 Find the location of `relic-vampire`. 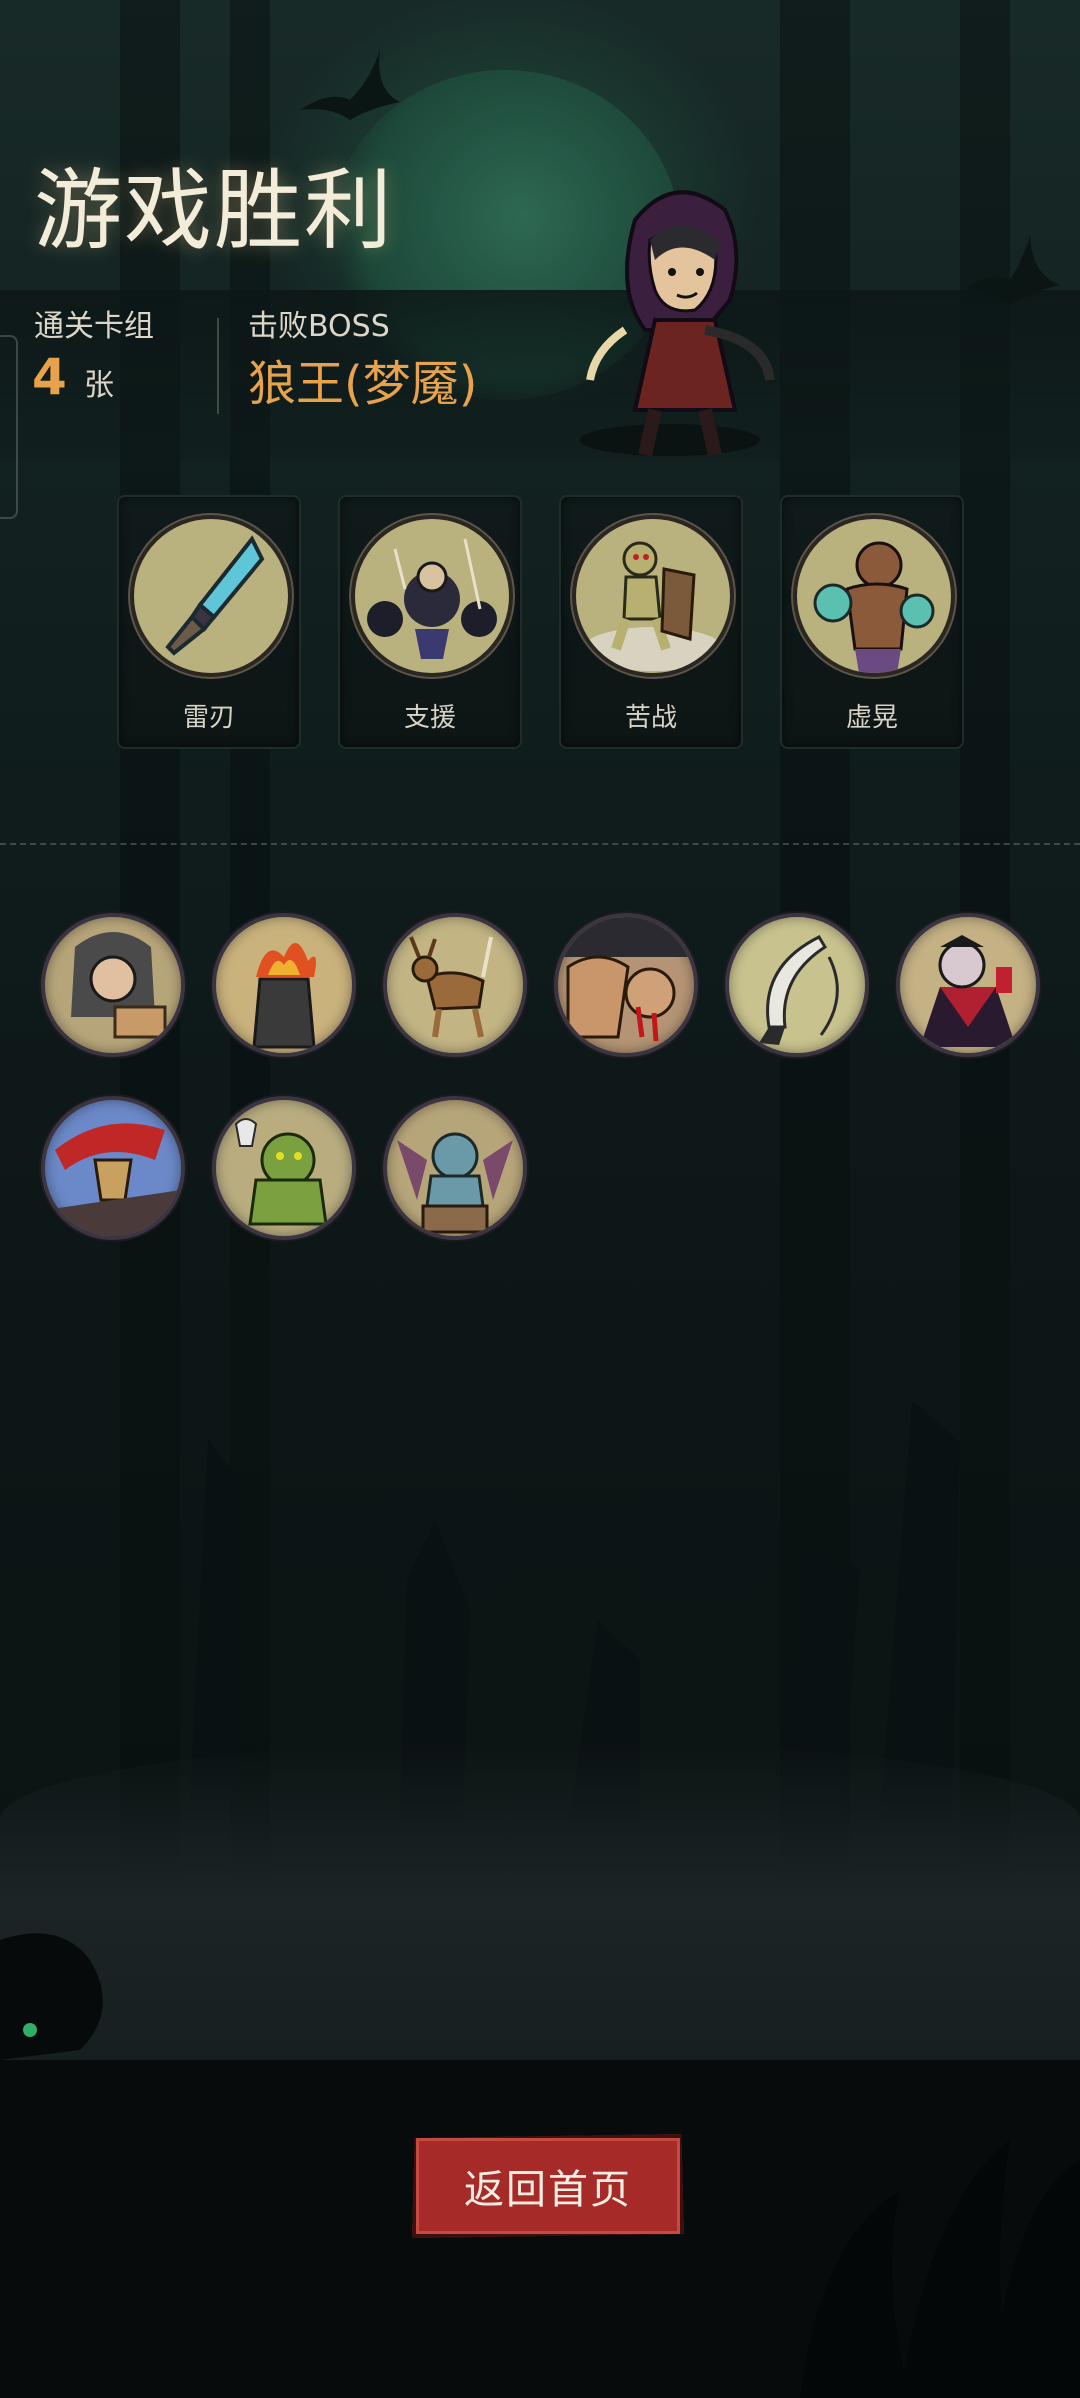

relic-vampire is located at coordinates (968, 985).